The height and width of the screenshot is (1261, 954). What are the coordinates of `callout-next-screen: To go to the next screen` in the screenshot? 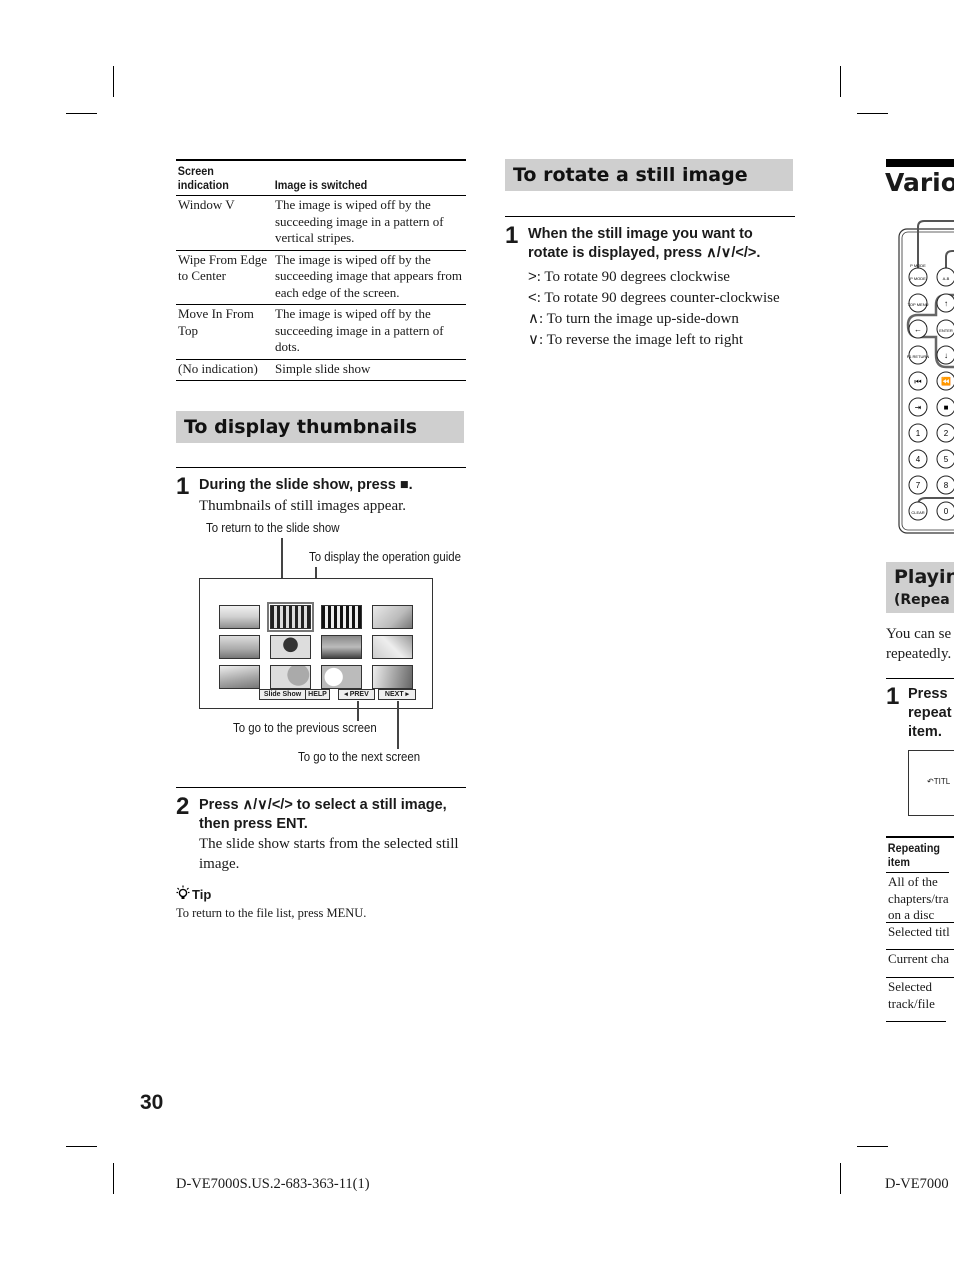 It's located at (359, 756).